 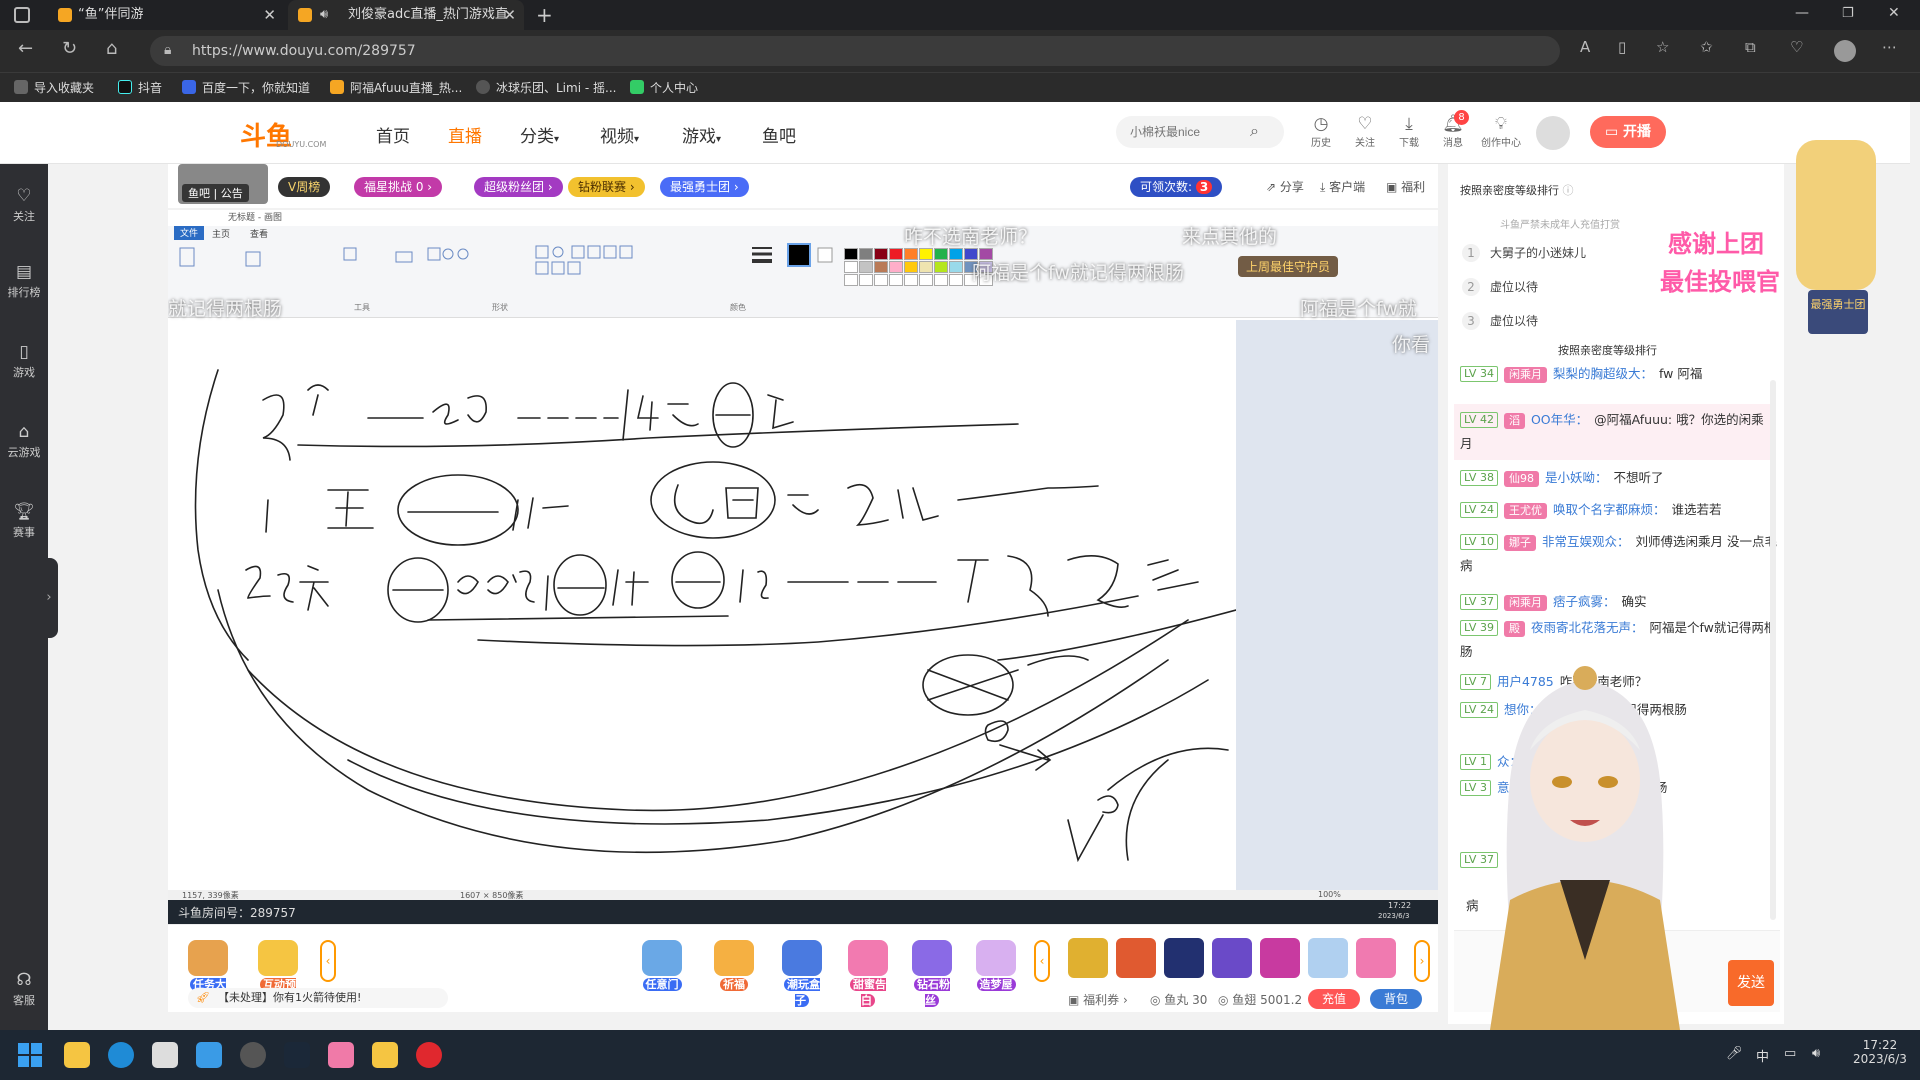 I want to click on share-button: ⇗ 分享, so click(x=1285, y=186).